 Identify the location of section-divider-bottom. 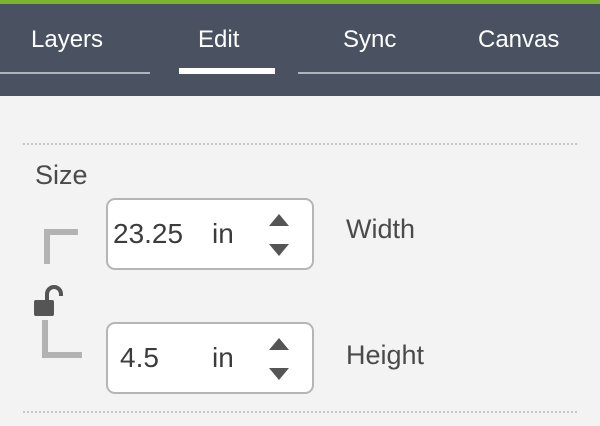
(300, 412).